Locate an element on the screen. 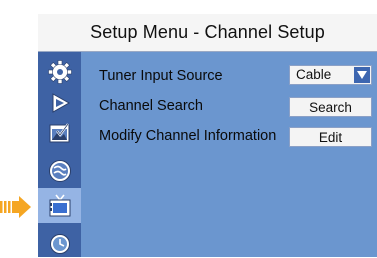 This screenshot has width=377, height=258. clock-icon is located at coordinates (59, 243).